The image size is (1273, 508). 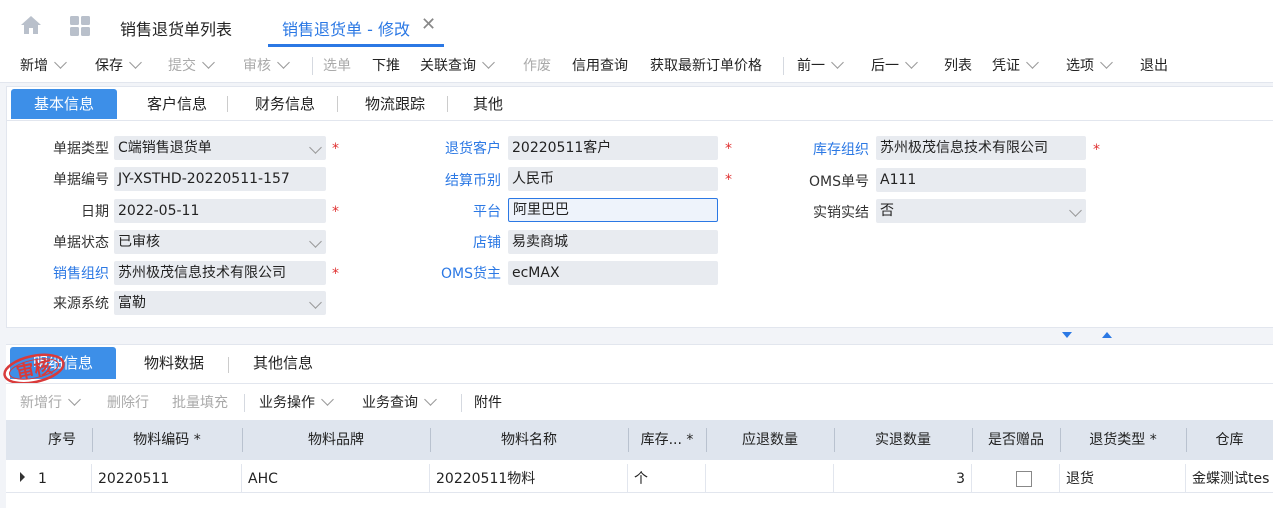 I want to click on cell-material-name: 20220511物料, so click(x=529, y=478).